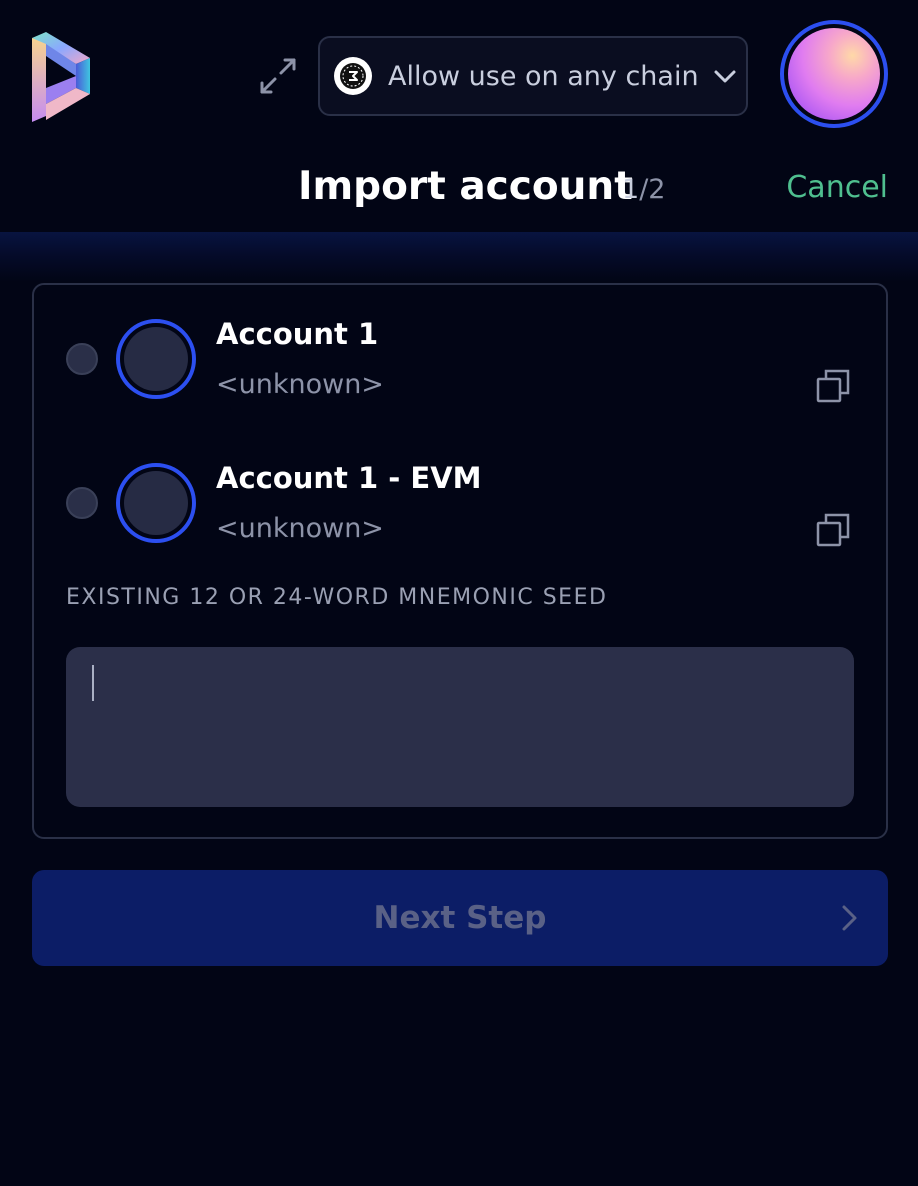 The width and height of the screenshot is (918, 1186). I want to click on step-current: 1, so click(631, 189).